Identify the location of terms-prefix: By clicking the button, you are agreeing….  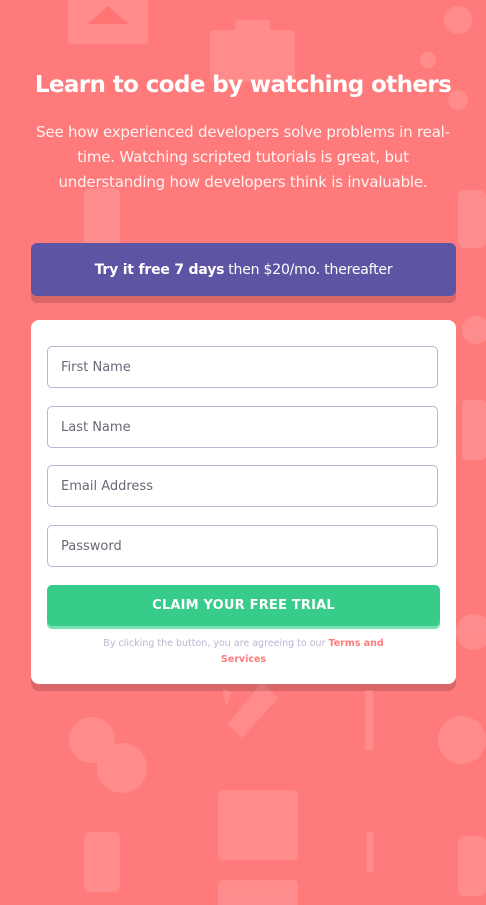
(214, 643).